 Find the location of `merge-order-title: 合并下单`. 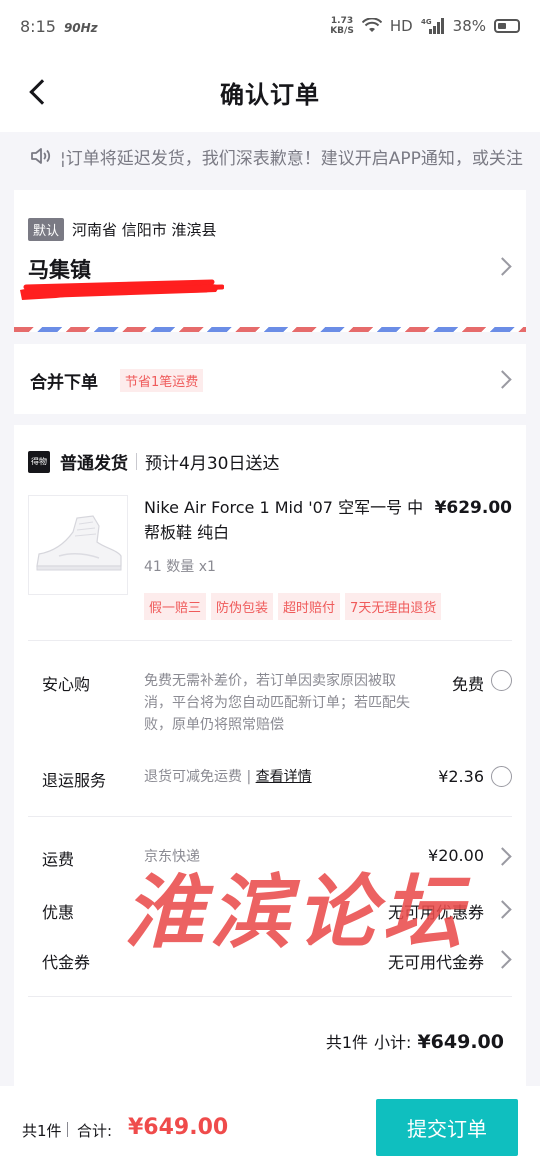

merge-order-title: 合并下单 is located at coordinates (64, 383).